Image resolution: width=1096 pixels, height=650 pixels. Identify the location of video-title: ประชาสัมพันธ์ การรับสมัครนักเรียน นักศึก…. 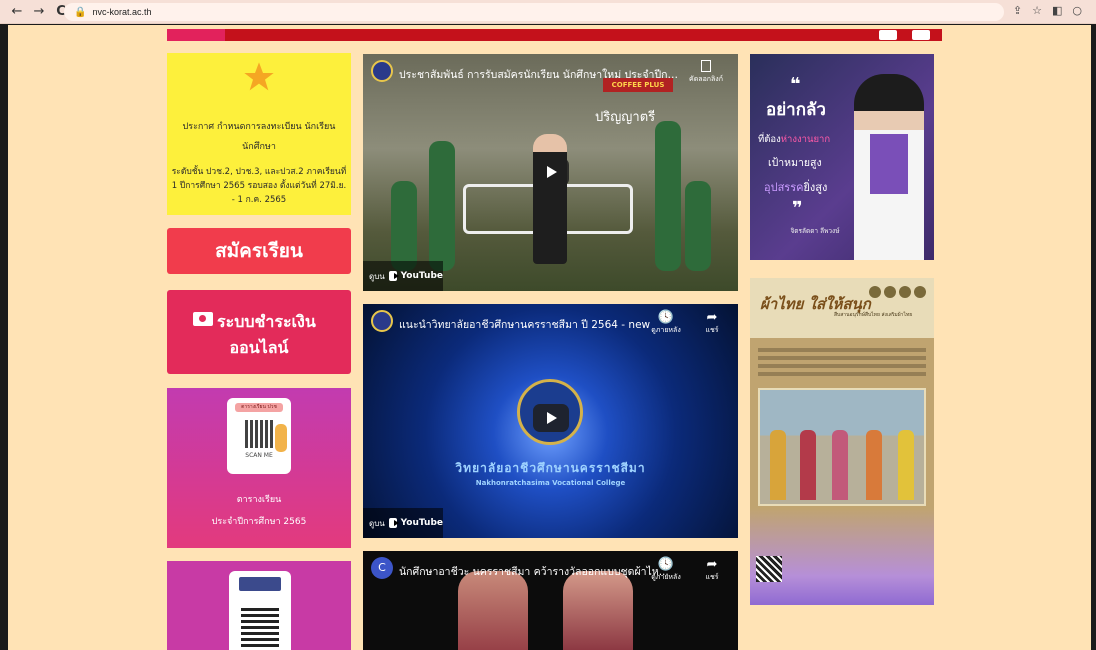
(539, 74).